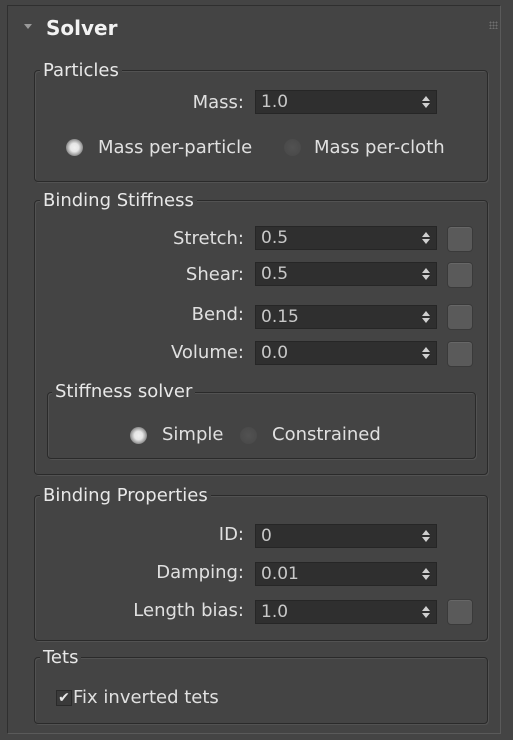  Describe the element at coordinates (460, 354) in the screenshot. I see `volume-map-button` at that location.